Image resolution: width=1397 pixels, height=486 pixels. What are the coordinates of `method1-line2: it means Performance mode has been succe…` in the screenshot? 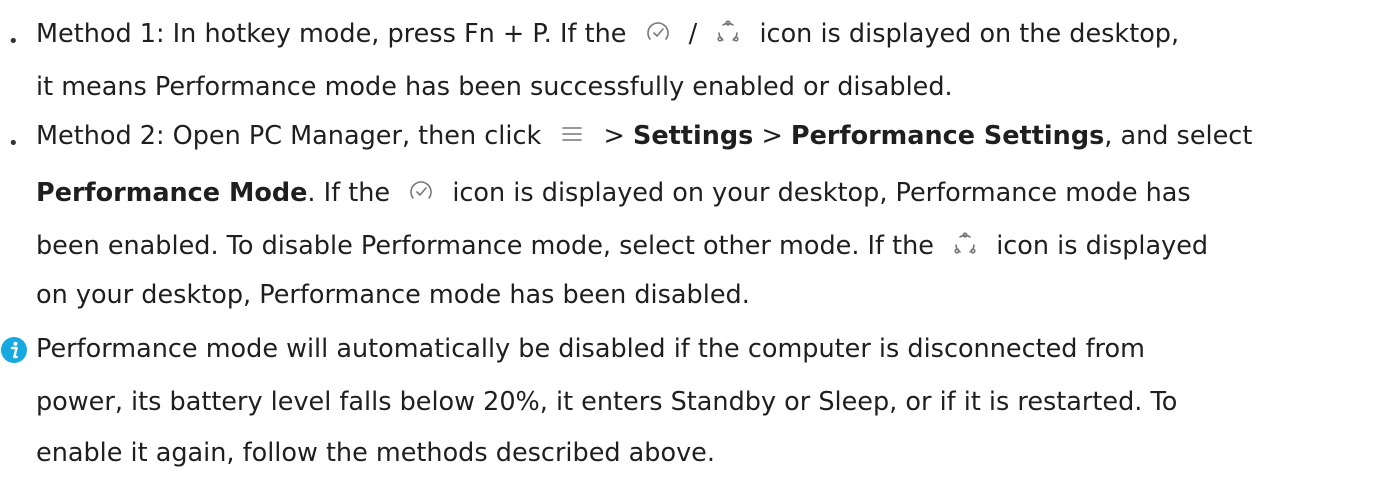 It's located at (494, 87).